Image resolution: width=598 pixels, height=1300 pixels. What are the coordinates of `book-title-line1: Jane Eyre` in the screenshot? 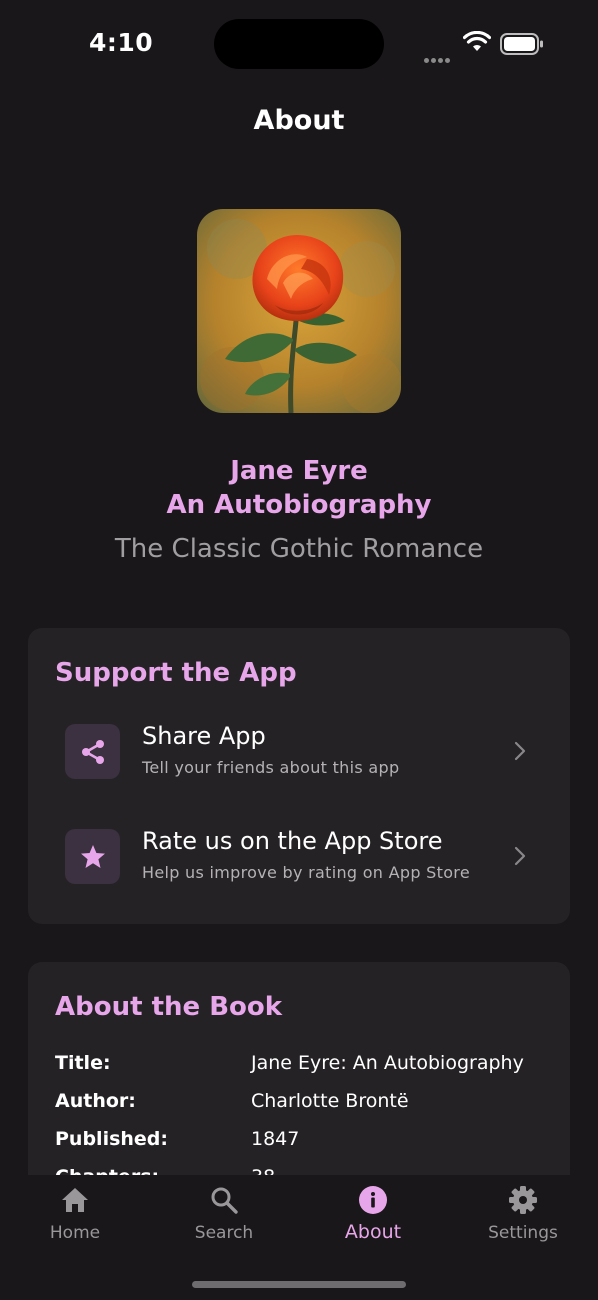 It's located at (299, 471).